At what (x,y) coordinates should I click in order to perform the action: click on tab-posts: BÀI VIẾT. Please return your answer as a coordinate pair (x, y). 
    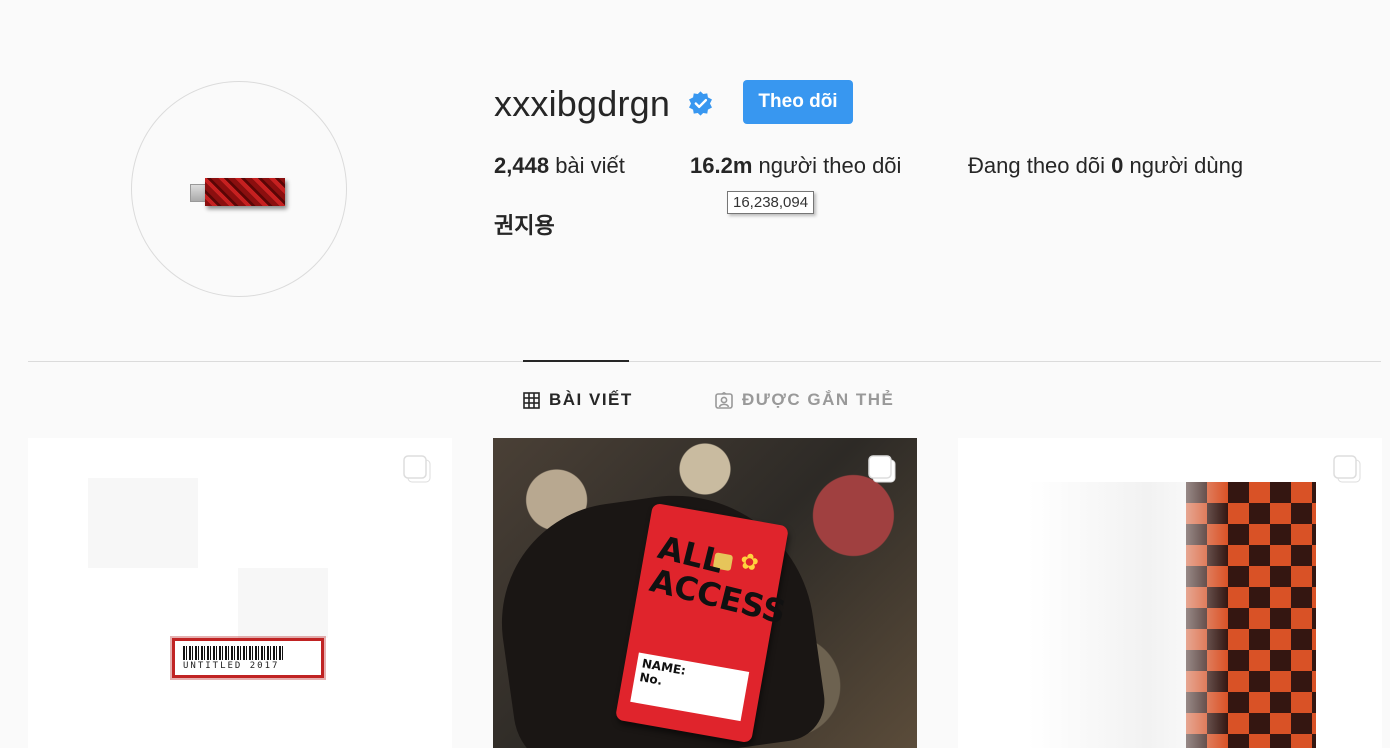
    Looking at the image, I should click on (578, 400).